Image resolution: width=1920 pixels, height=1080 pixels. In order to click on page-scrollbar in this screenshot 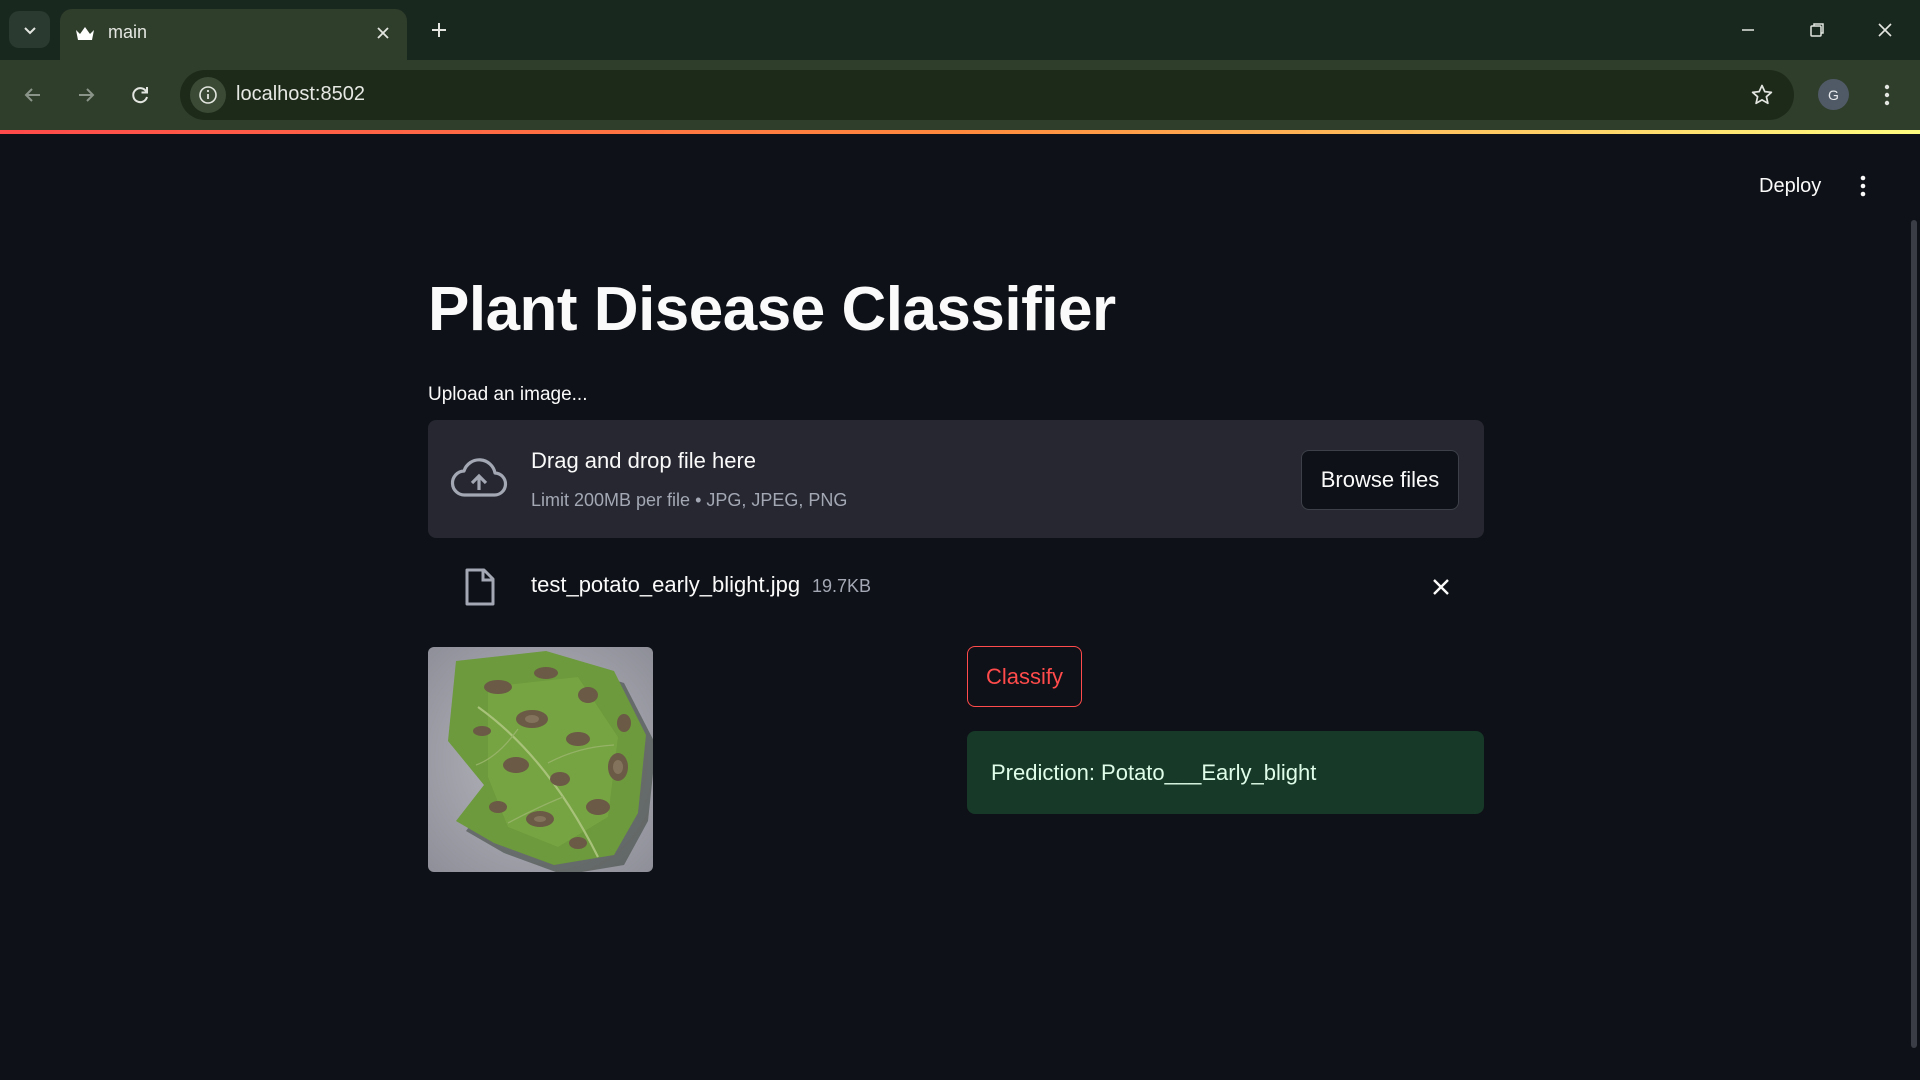, I will do `click(1914, 634)`.